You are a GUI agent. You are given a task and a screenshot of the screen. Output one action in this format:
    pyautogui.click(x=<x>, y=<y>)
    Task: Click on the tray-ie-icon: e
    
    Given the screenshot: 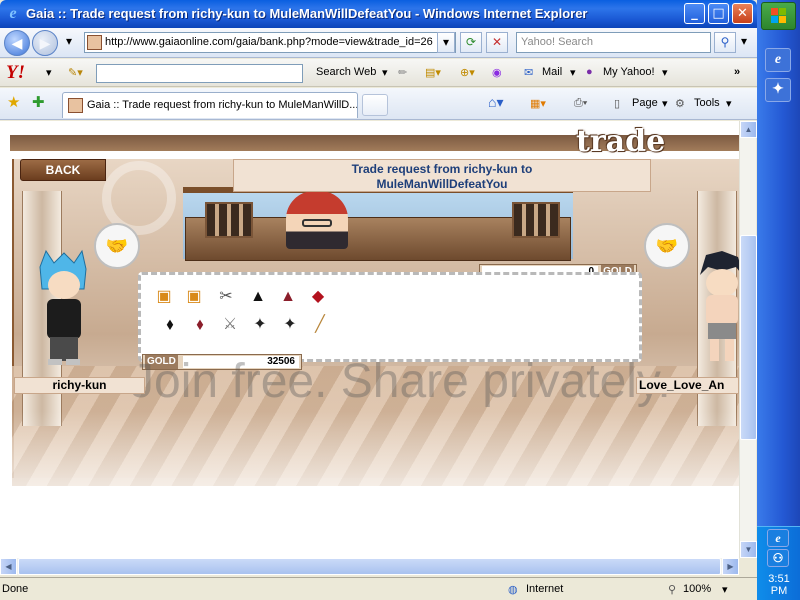 What is the action you would take?
    pyautogui.click(x=778, y=538)
    